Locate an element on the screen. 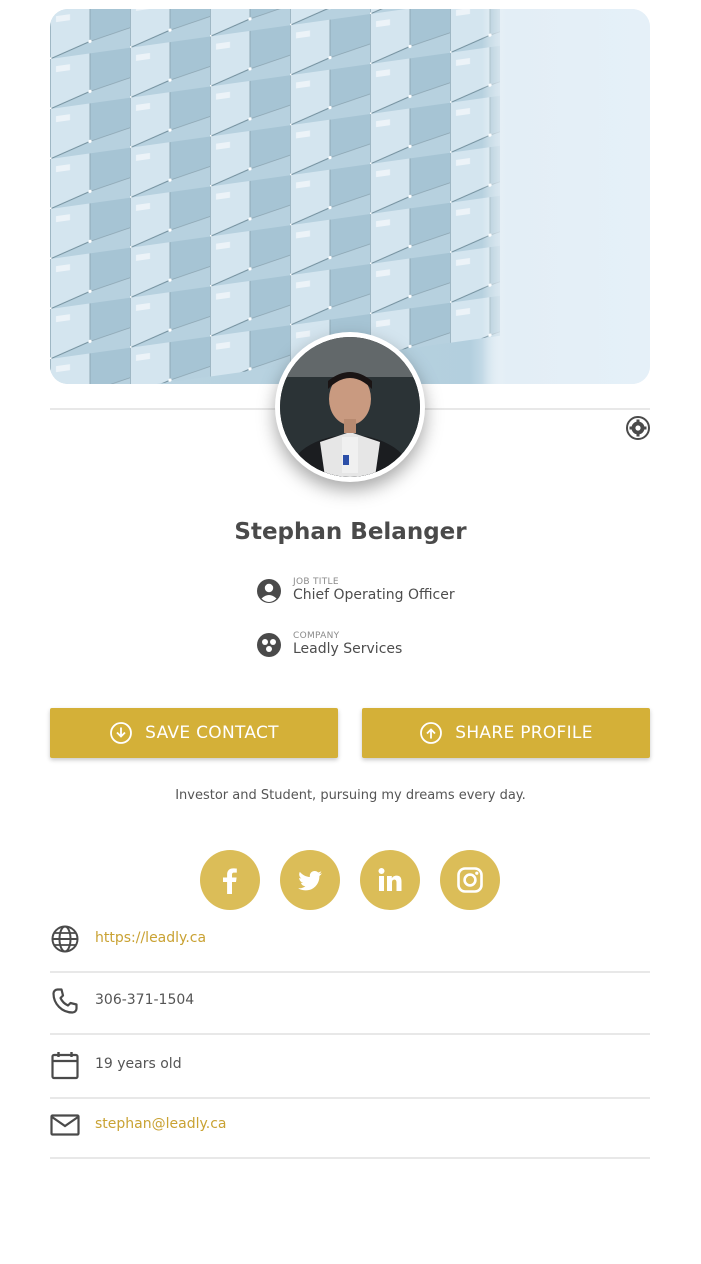 Image resolution: width=701 pixels, height=1264 pixels. facebook-icon is located at coordinates (230, 881).